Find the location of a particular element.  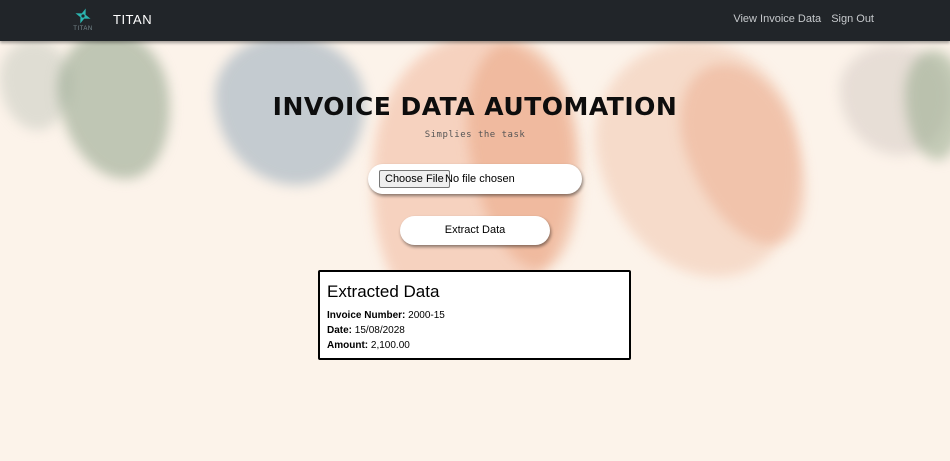

field-label: Invoice Number: is located at coordinates (366, 315).